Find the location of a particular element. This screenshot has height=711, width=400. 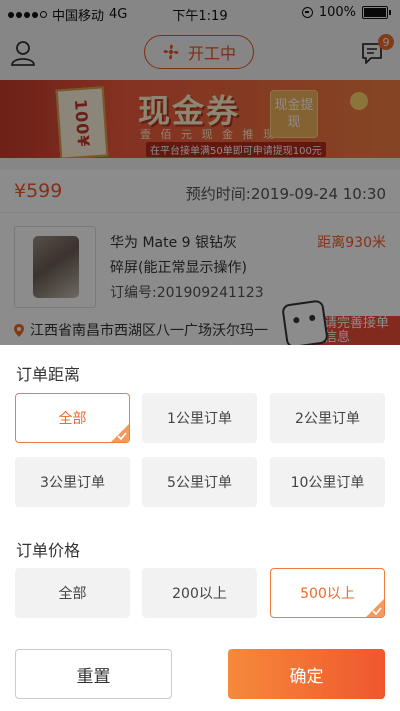

reset-button: 重置 is located at coordinates (93, 674).